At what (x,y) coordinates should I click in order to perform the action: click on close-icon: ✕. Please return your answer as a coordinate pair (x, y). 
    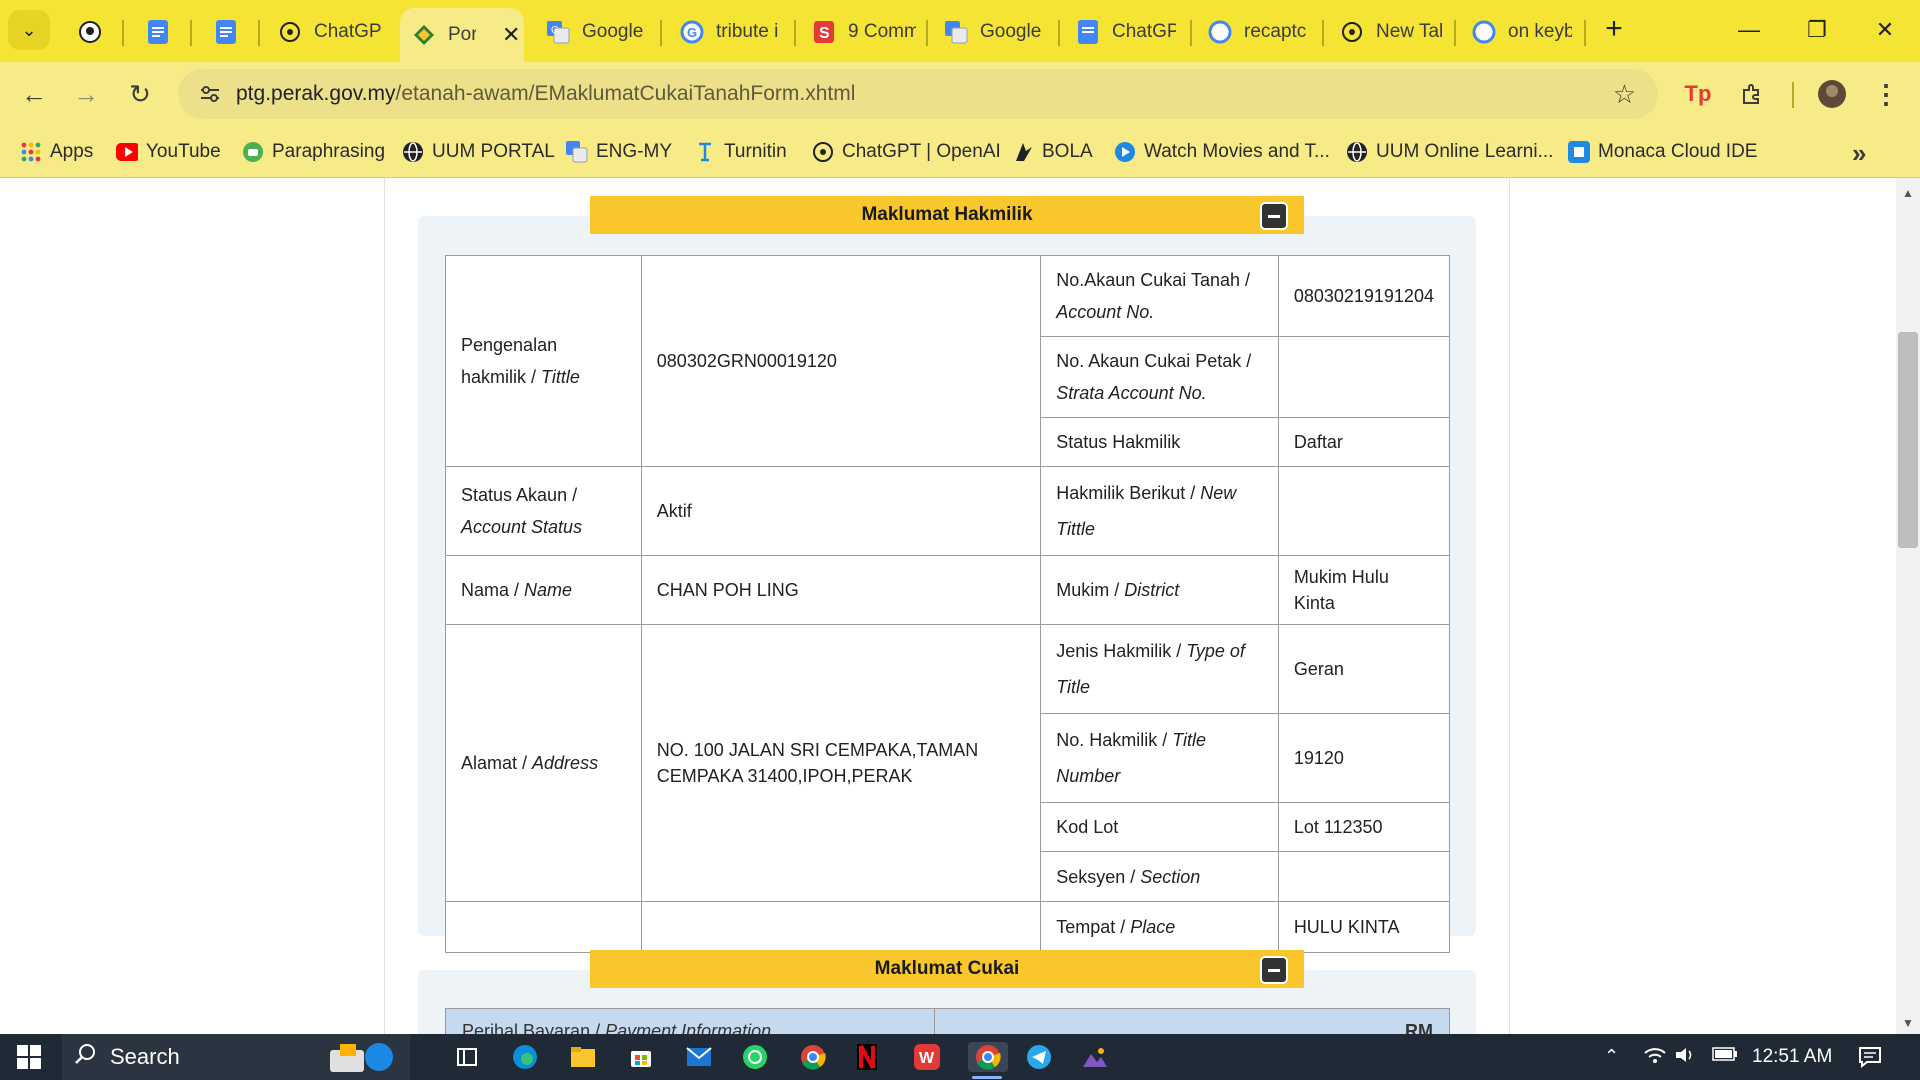
    Looking at the image, I should click on (511, 35).